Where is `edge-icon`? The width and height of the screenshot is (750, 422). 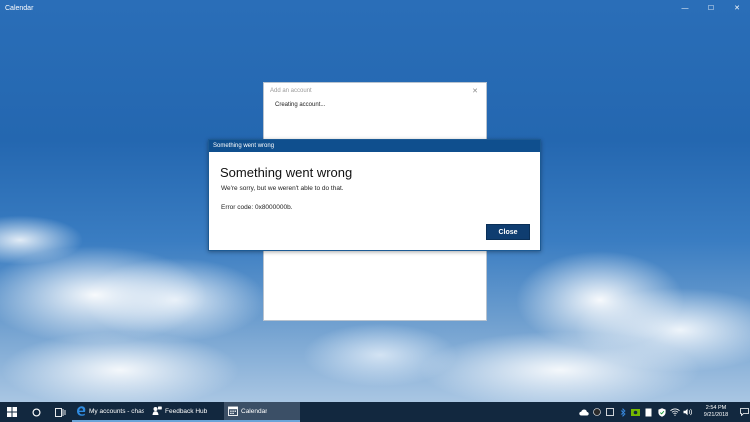
edge-icon is located at coordinates (81, 411).